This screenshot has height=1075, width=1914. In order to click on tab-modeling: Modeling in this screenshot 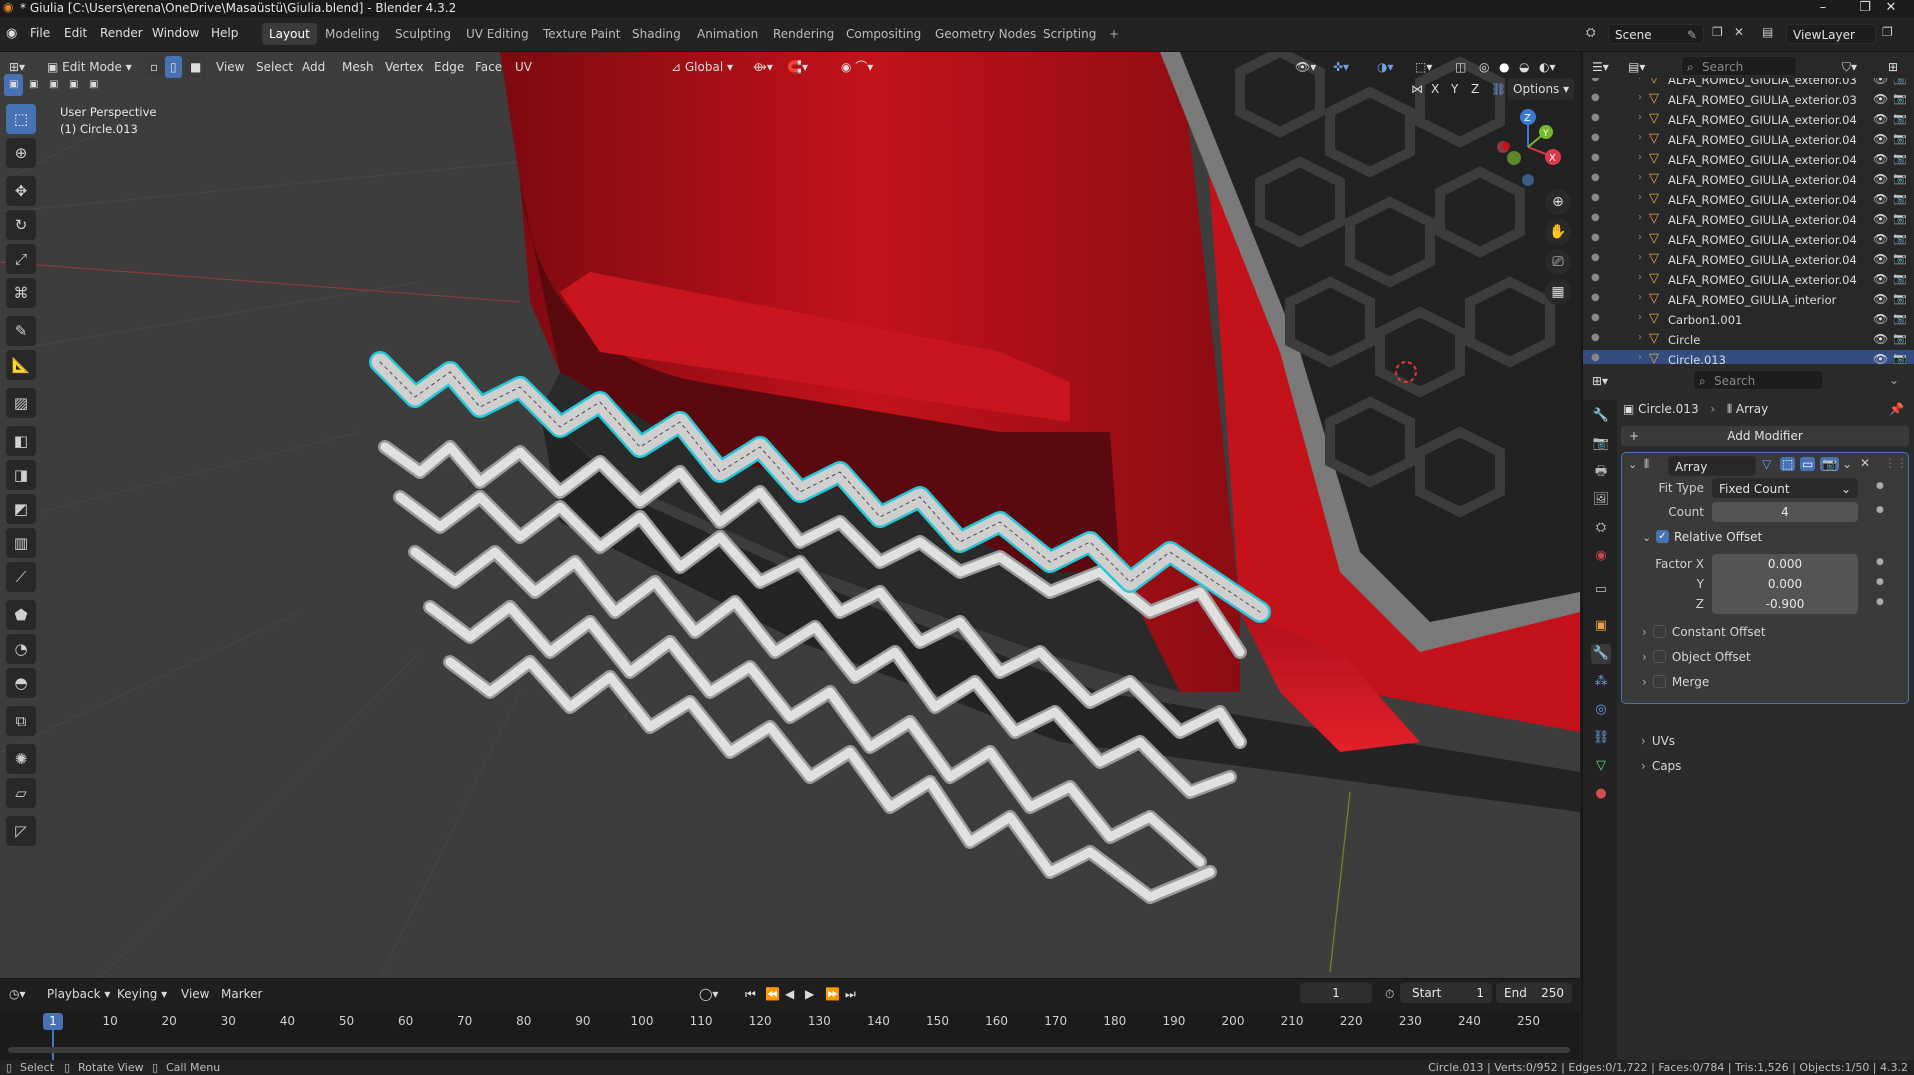, I will do `click(352, 34)`.